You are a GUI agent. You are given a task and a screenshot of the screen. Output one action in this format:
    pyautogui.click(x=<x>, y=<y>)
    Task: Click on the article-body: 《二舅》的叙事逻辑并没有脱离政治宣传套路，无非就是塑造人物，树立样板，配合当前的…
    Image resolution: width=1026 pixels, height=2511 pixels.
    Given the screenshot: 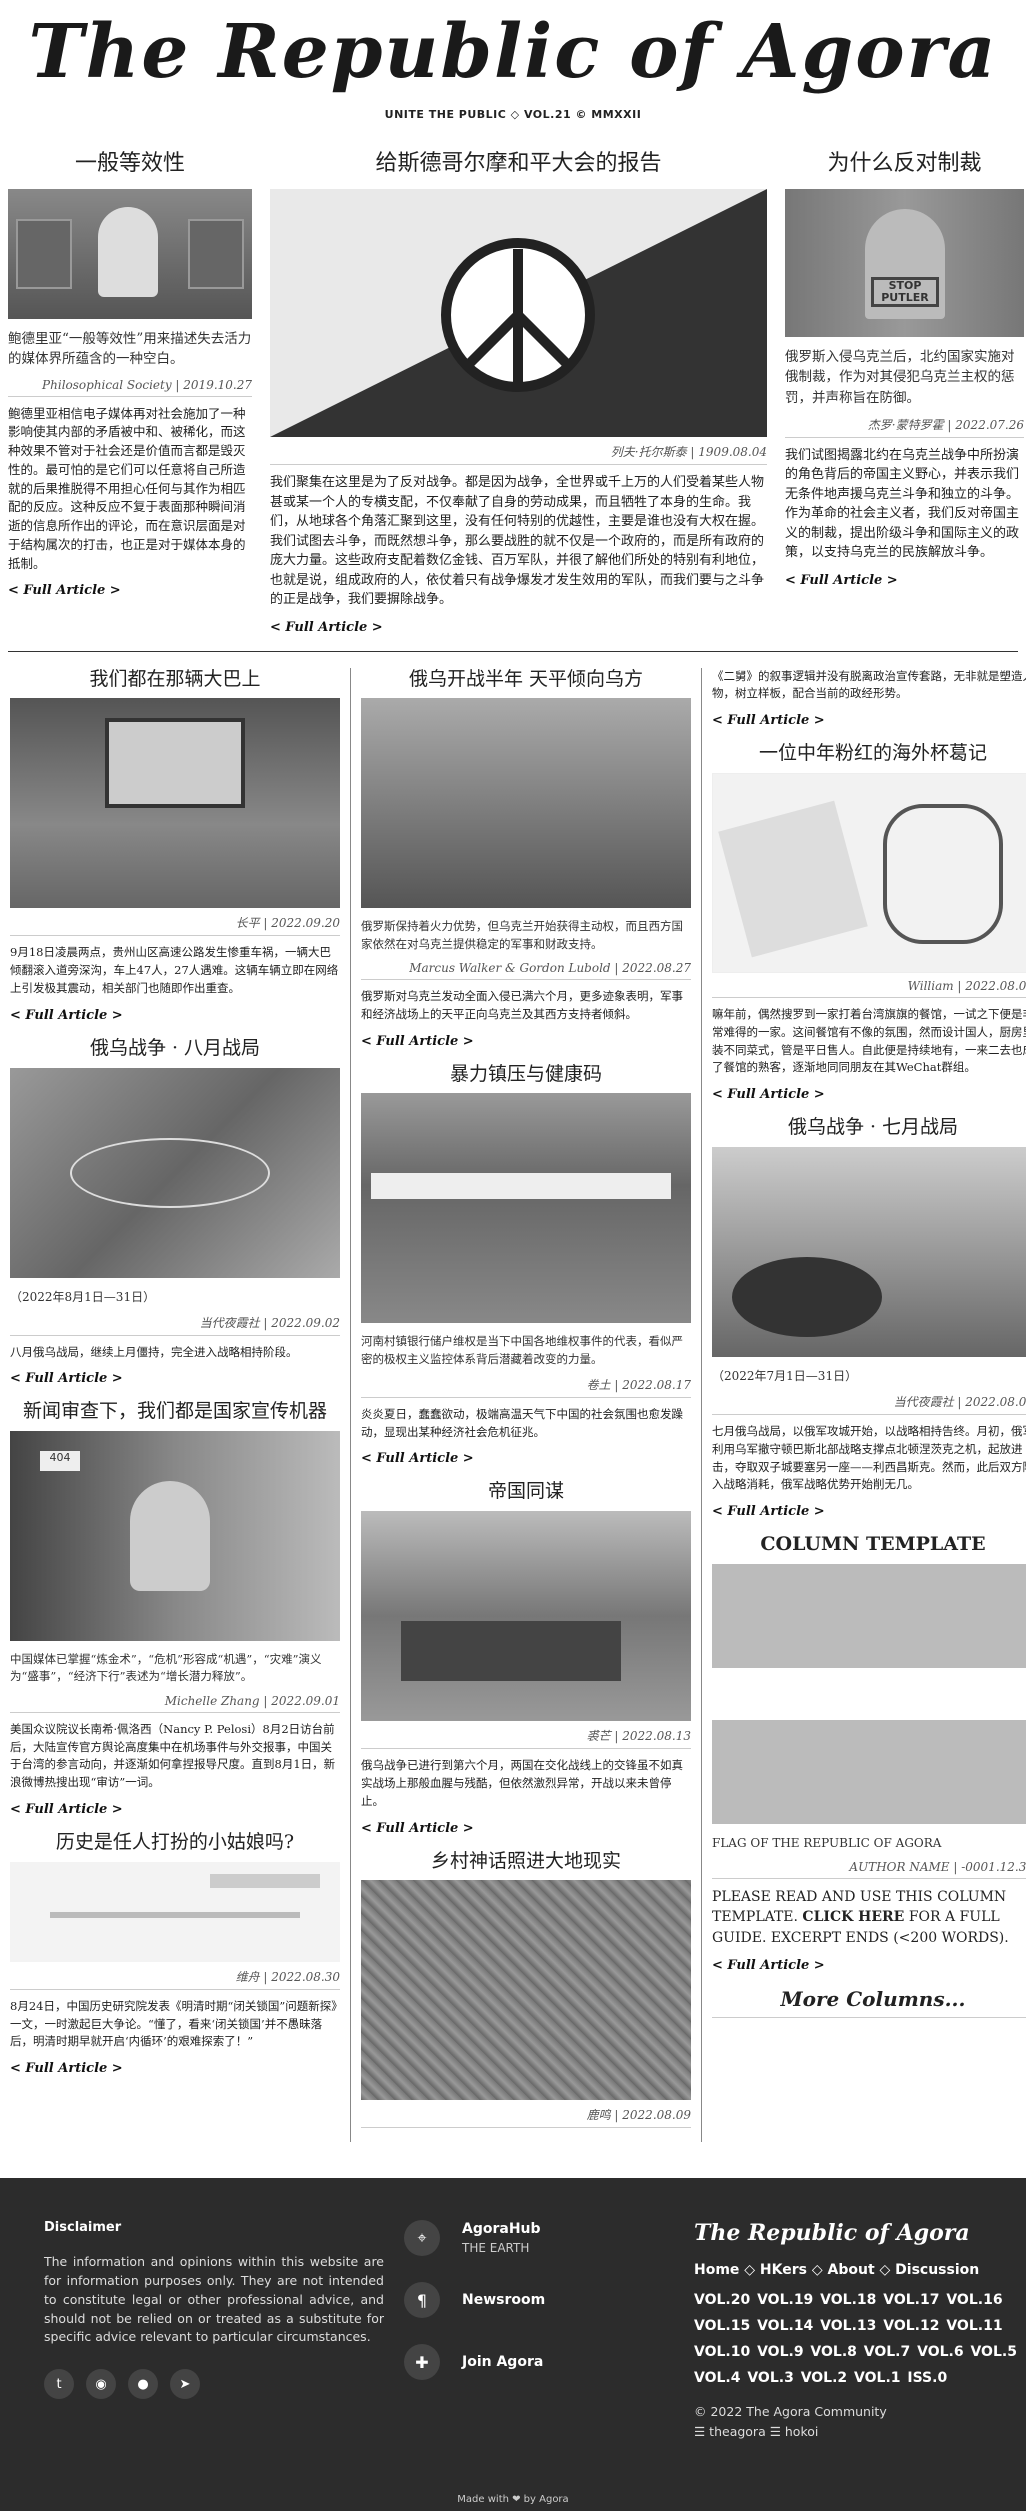 What is the action you would take?
    pyautogui.click(x=869, y=684)
    